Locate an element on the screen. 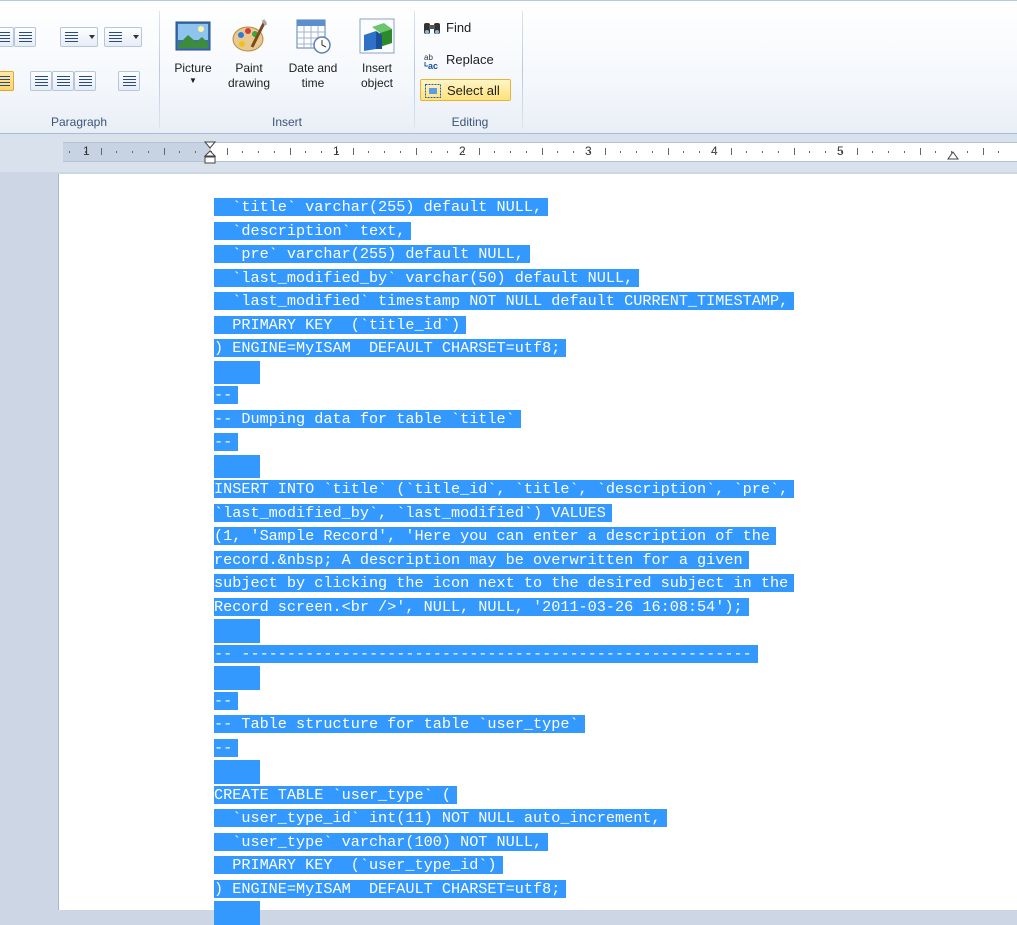 The width and height of the screenshot is (1017, 925). code-line: -- Dumping data for table `title` is located at coordinates (504, 420).